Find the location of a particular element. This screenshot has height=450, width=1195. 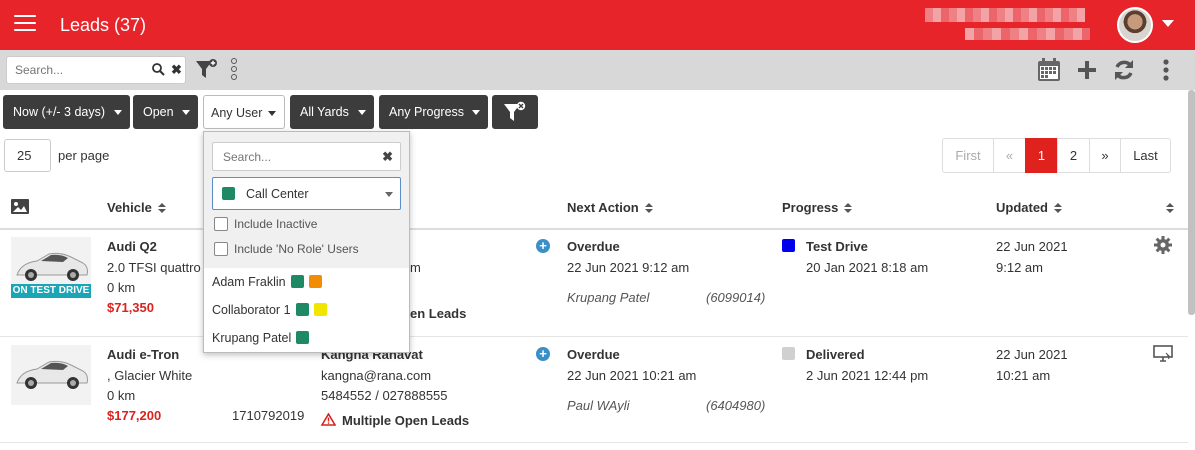

pager-last: Last is located at coordinates (1145, 155).